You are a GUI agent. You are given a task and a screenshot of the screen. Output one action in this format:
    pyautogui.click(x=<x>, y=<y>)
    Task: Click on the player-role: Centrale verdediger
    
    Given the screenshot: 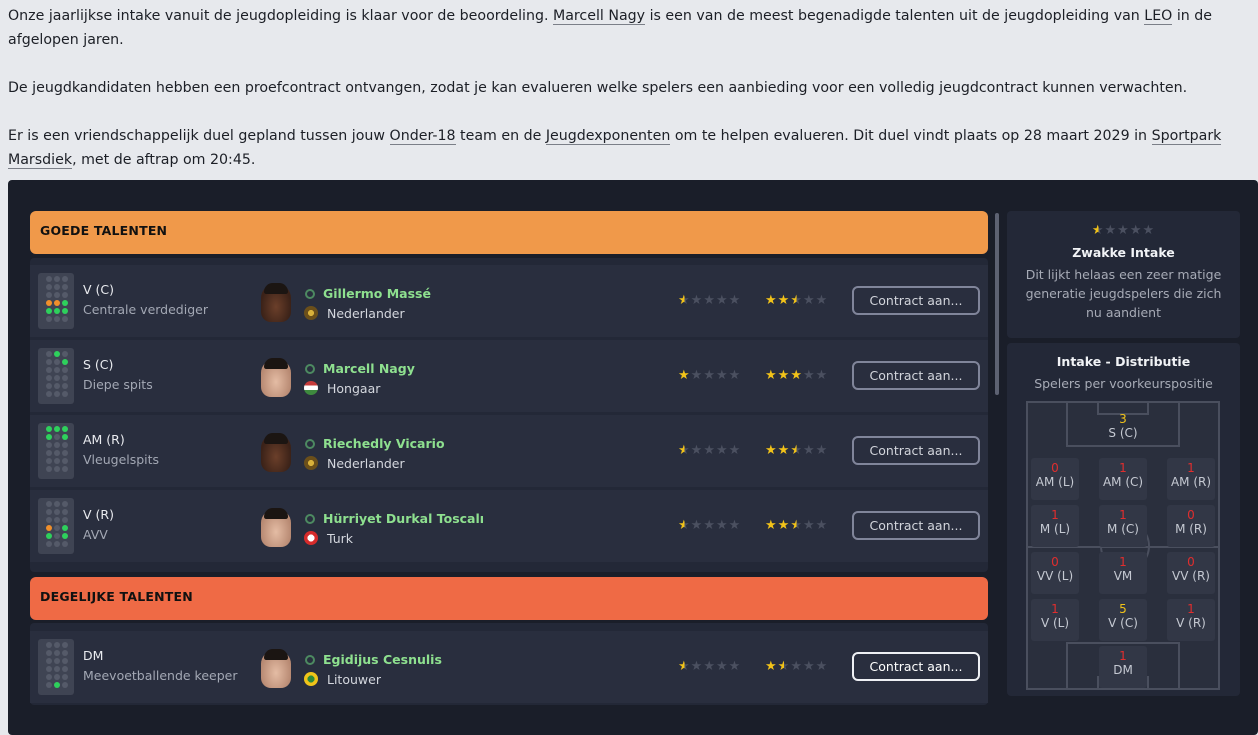 What is the action you would take?
    pyautogui.click(x=145, y=309)
    